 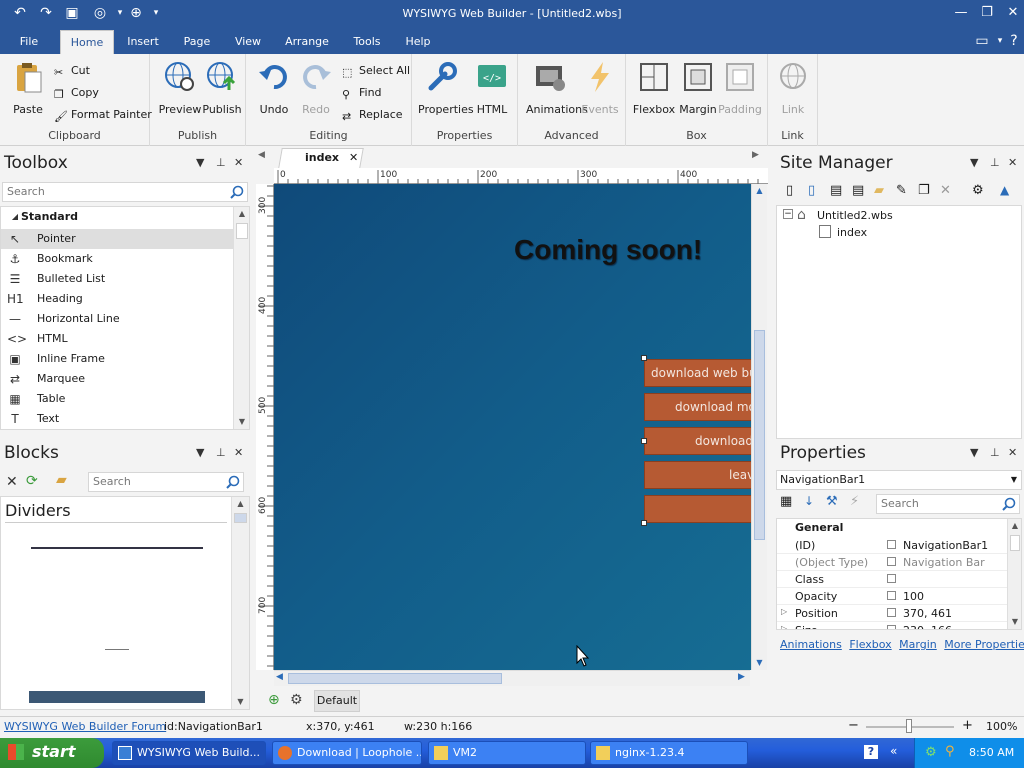 I want to click on tab-close-icon: ✕, so click(x=353, y=158).